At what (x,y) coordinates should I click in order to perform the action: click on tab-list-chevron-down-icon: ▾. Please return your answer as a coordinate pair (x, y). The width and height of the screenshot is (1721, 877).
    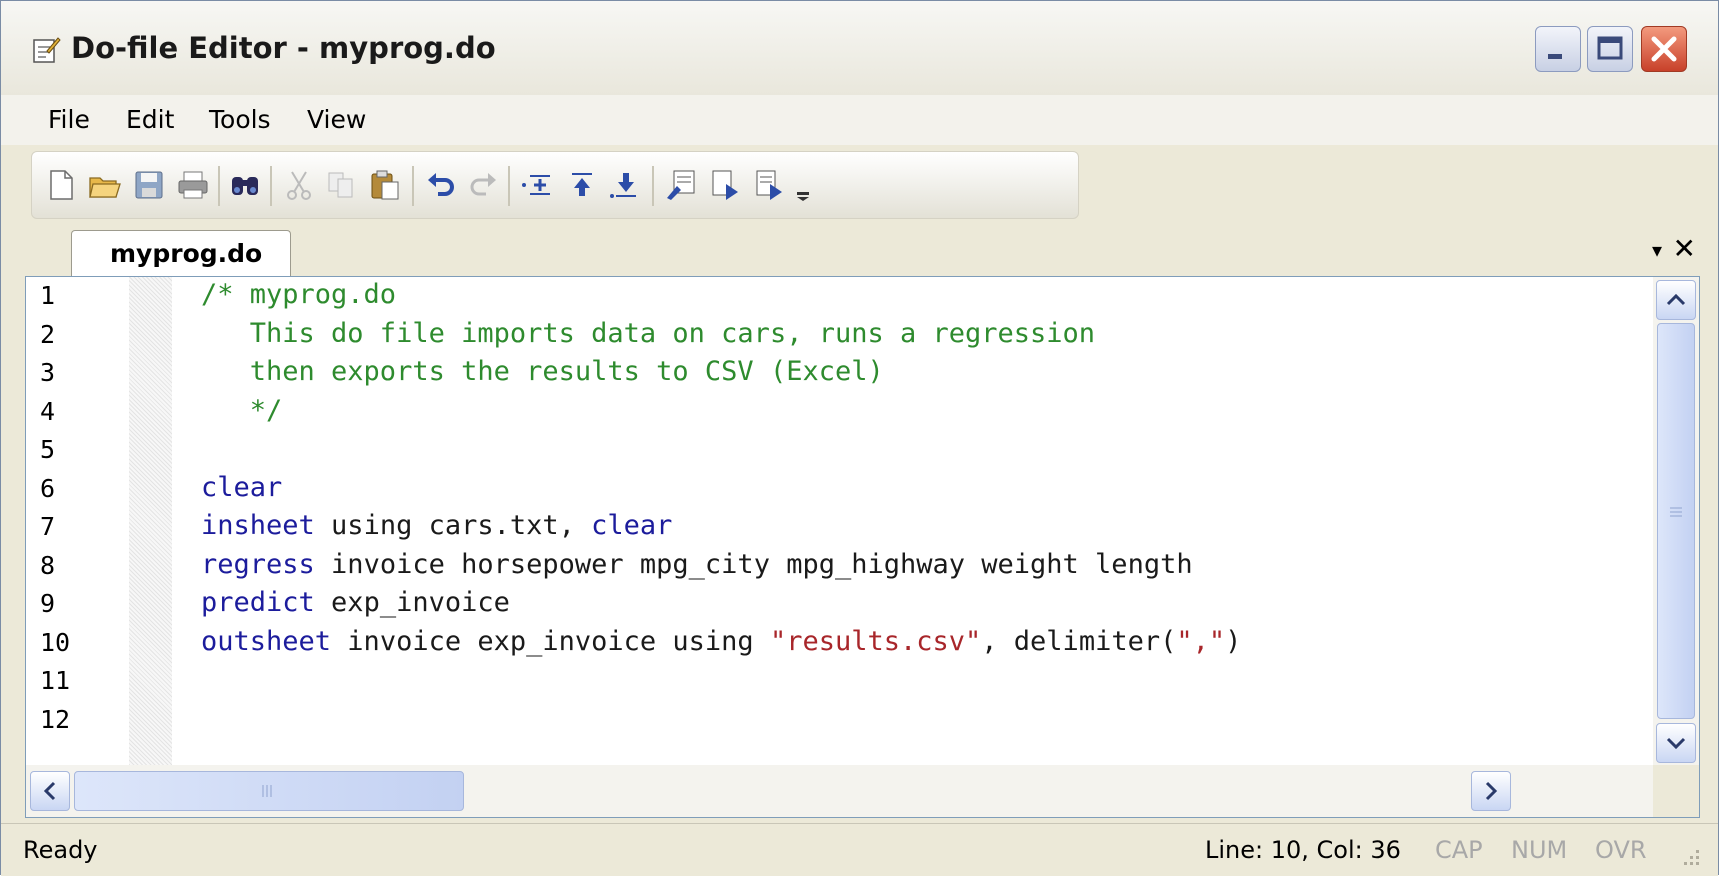
    Looking at the image, I should click on (1657, 250).